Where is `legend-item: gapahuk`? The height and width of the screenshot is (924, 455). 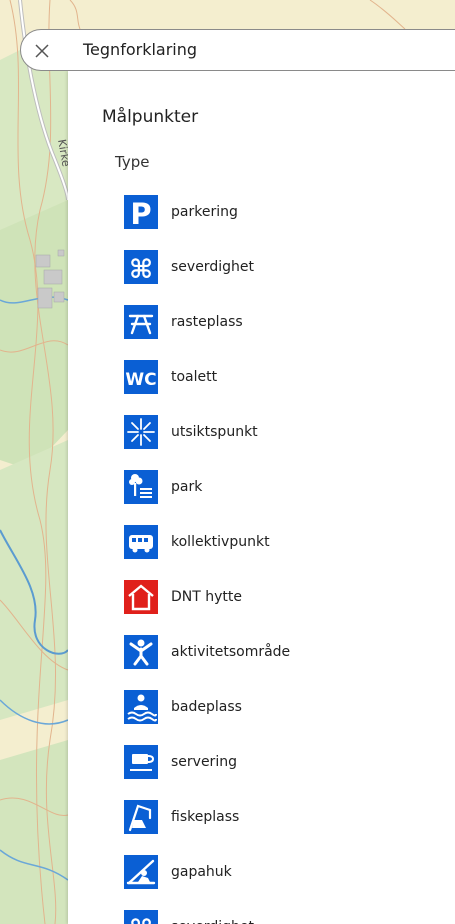
legend-item: gapahuk is located at coordinates (284, 882).